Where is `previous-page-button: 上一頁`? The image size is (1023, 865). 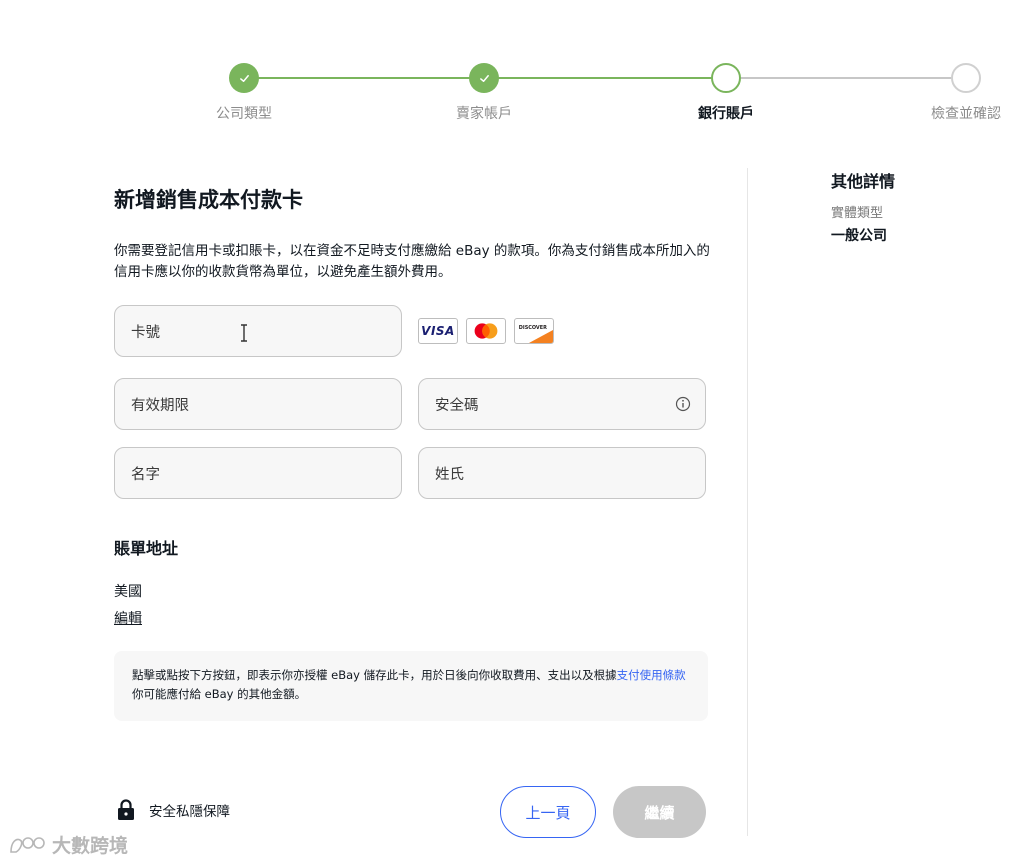
previous-page-button: 上一頁 is located at coordinates (548, 812).